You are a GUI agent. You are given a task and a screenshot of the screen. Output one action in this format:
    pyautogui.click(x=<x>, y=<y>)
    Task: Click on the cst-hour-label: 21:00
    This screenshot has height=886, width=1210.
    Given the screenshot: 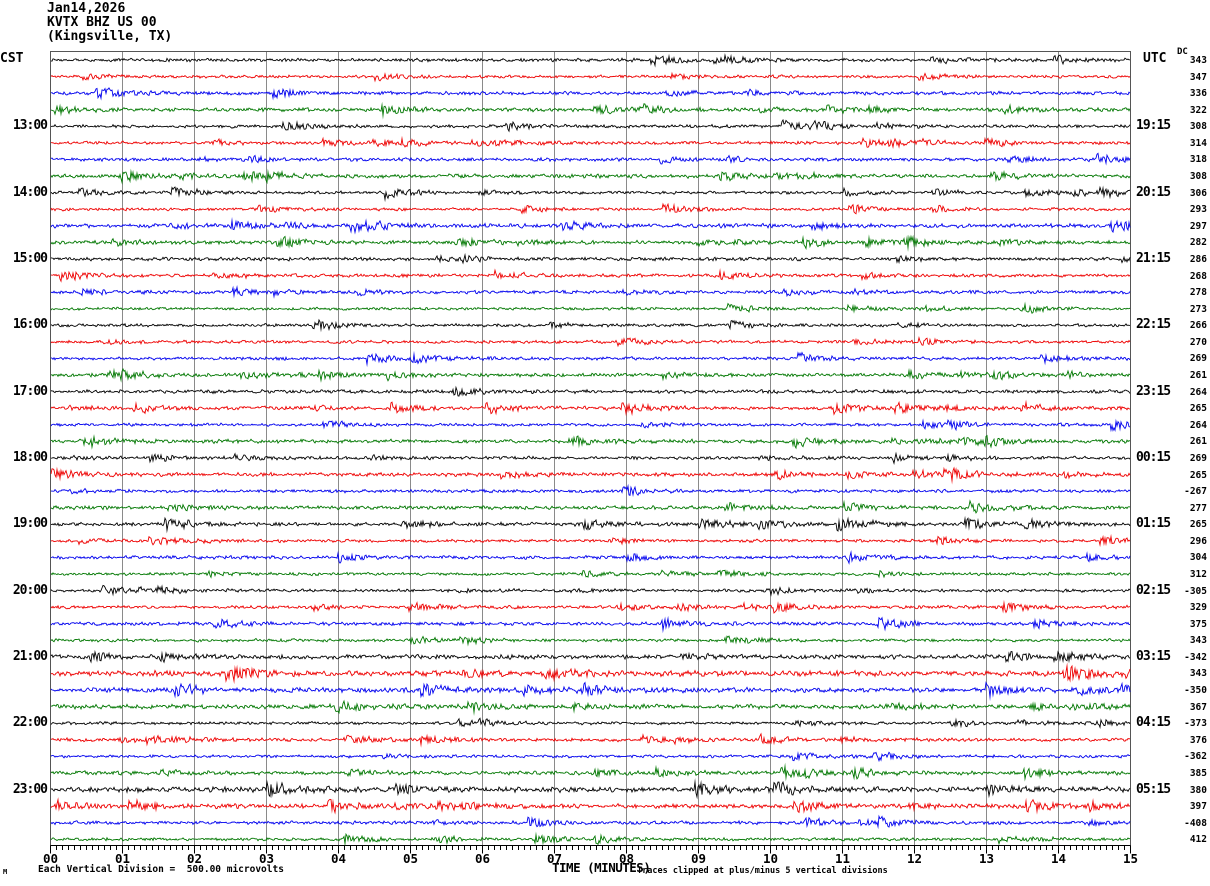 What is the action you would take?
    pyautogui.click(x=30, y=656)
    